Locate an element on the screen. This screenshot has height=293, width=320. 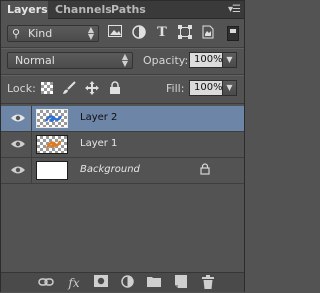
opacity-input: 100% is located at coordinates (206, 60).